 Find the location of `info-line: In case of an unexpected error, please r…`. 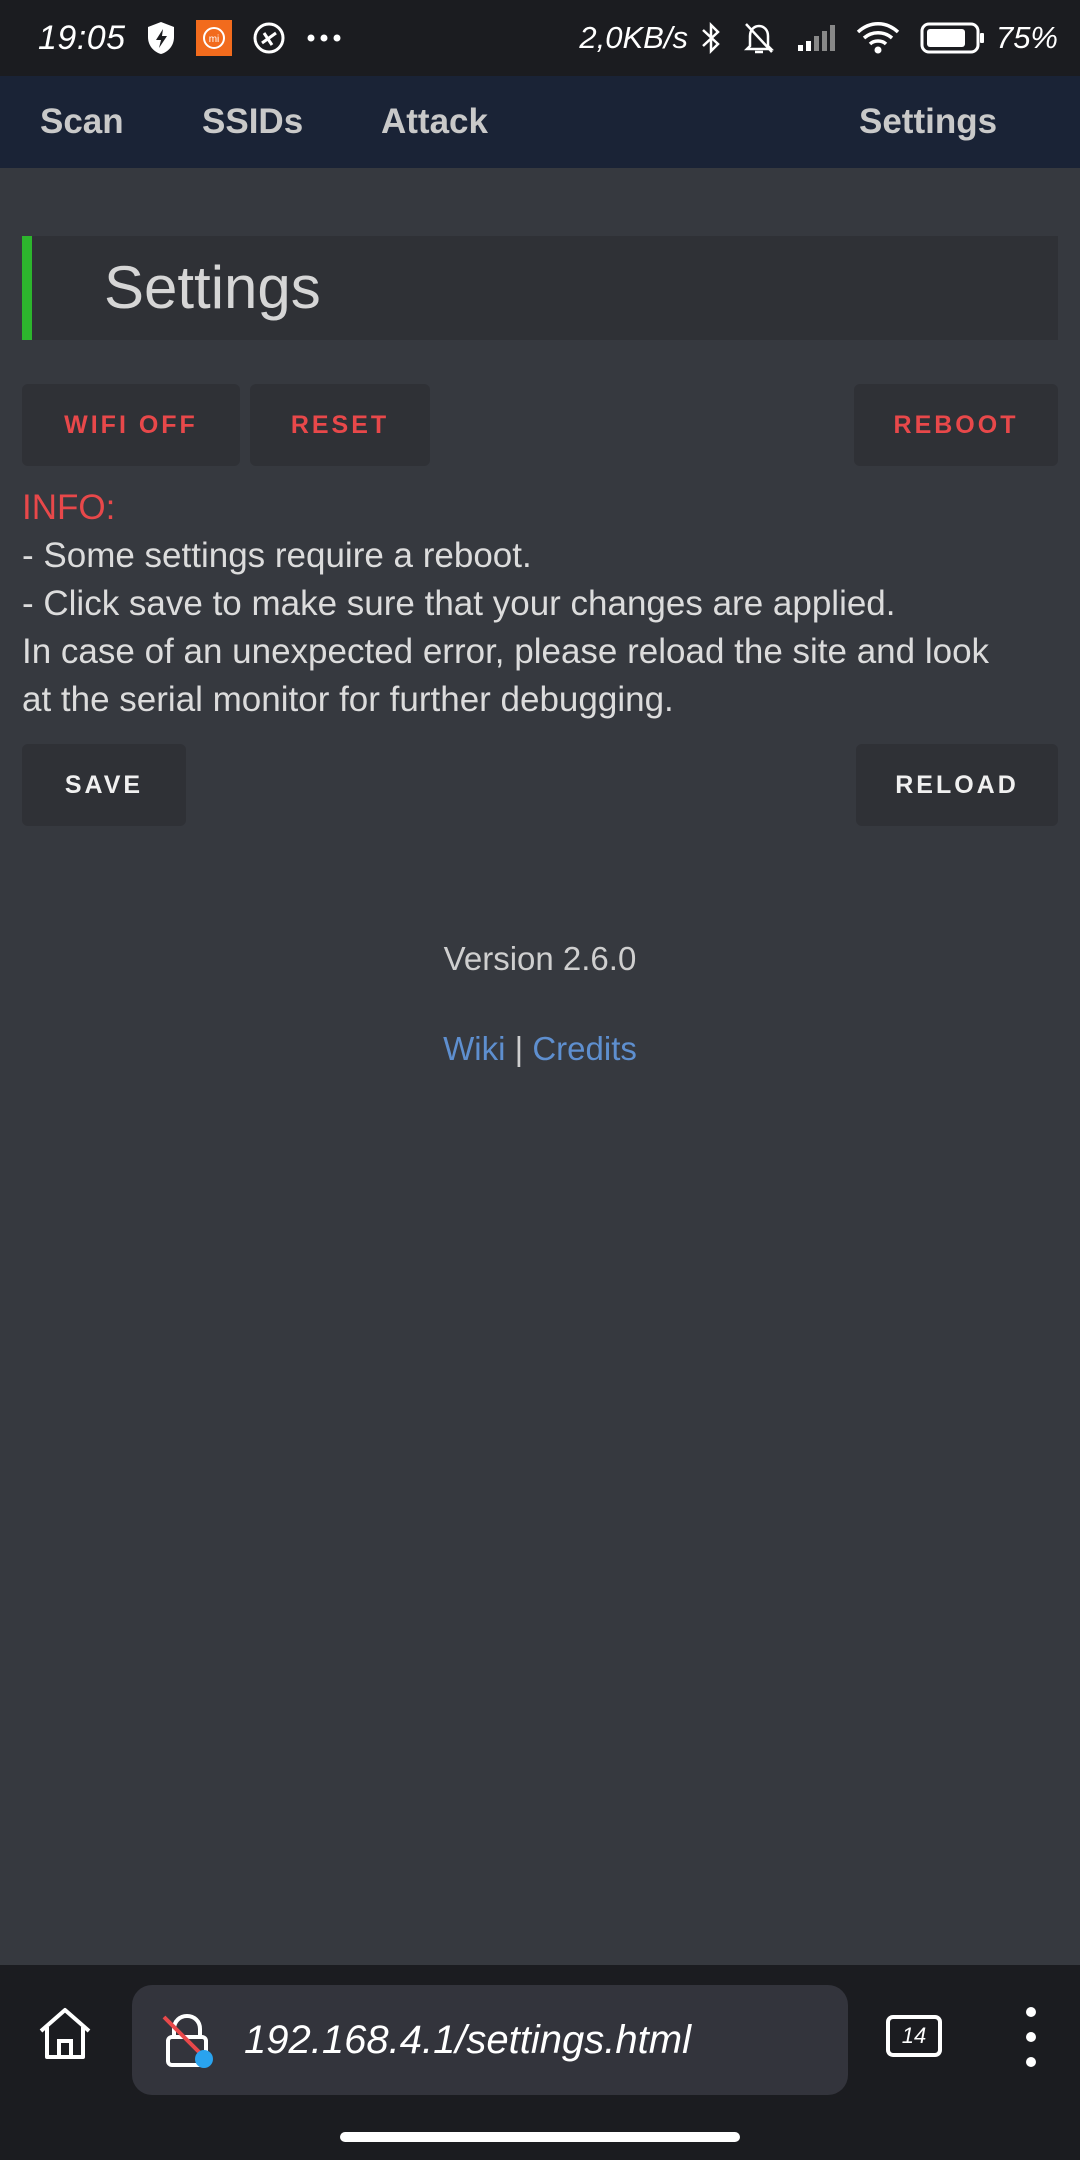

info-line: In case of an unexpected error, please r… is located at coordinates (506, 651).